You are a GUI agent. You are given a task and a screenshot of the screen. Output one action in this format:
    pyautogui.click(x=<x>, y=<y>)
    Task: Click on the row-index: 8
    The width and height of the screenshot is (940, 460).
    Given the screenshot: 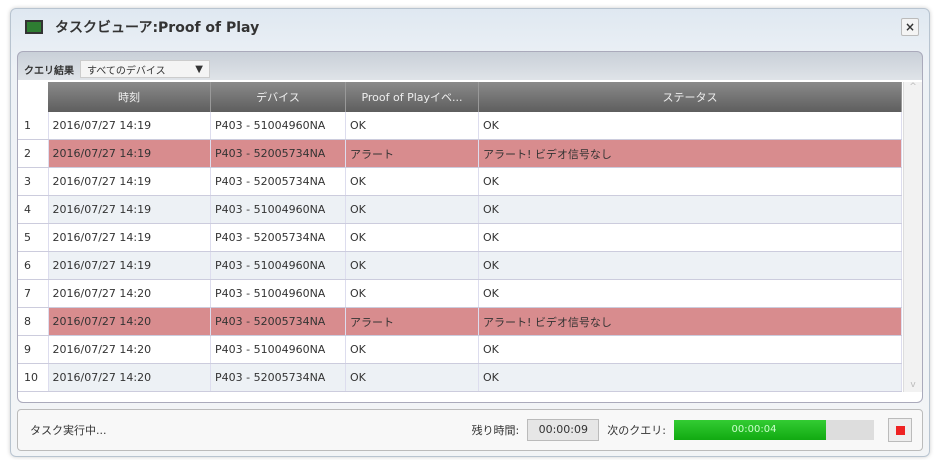 What is the action you would take?
    pyautogui.click(x=33, y=321)
    